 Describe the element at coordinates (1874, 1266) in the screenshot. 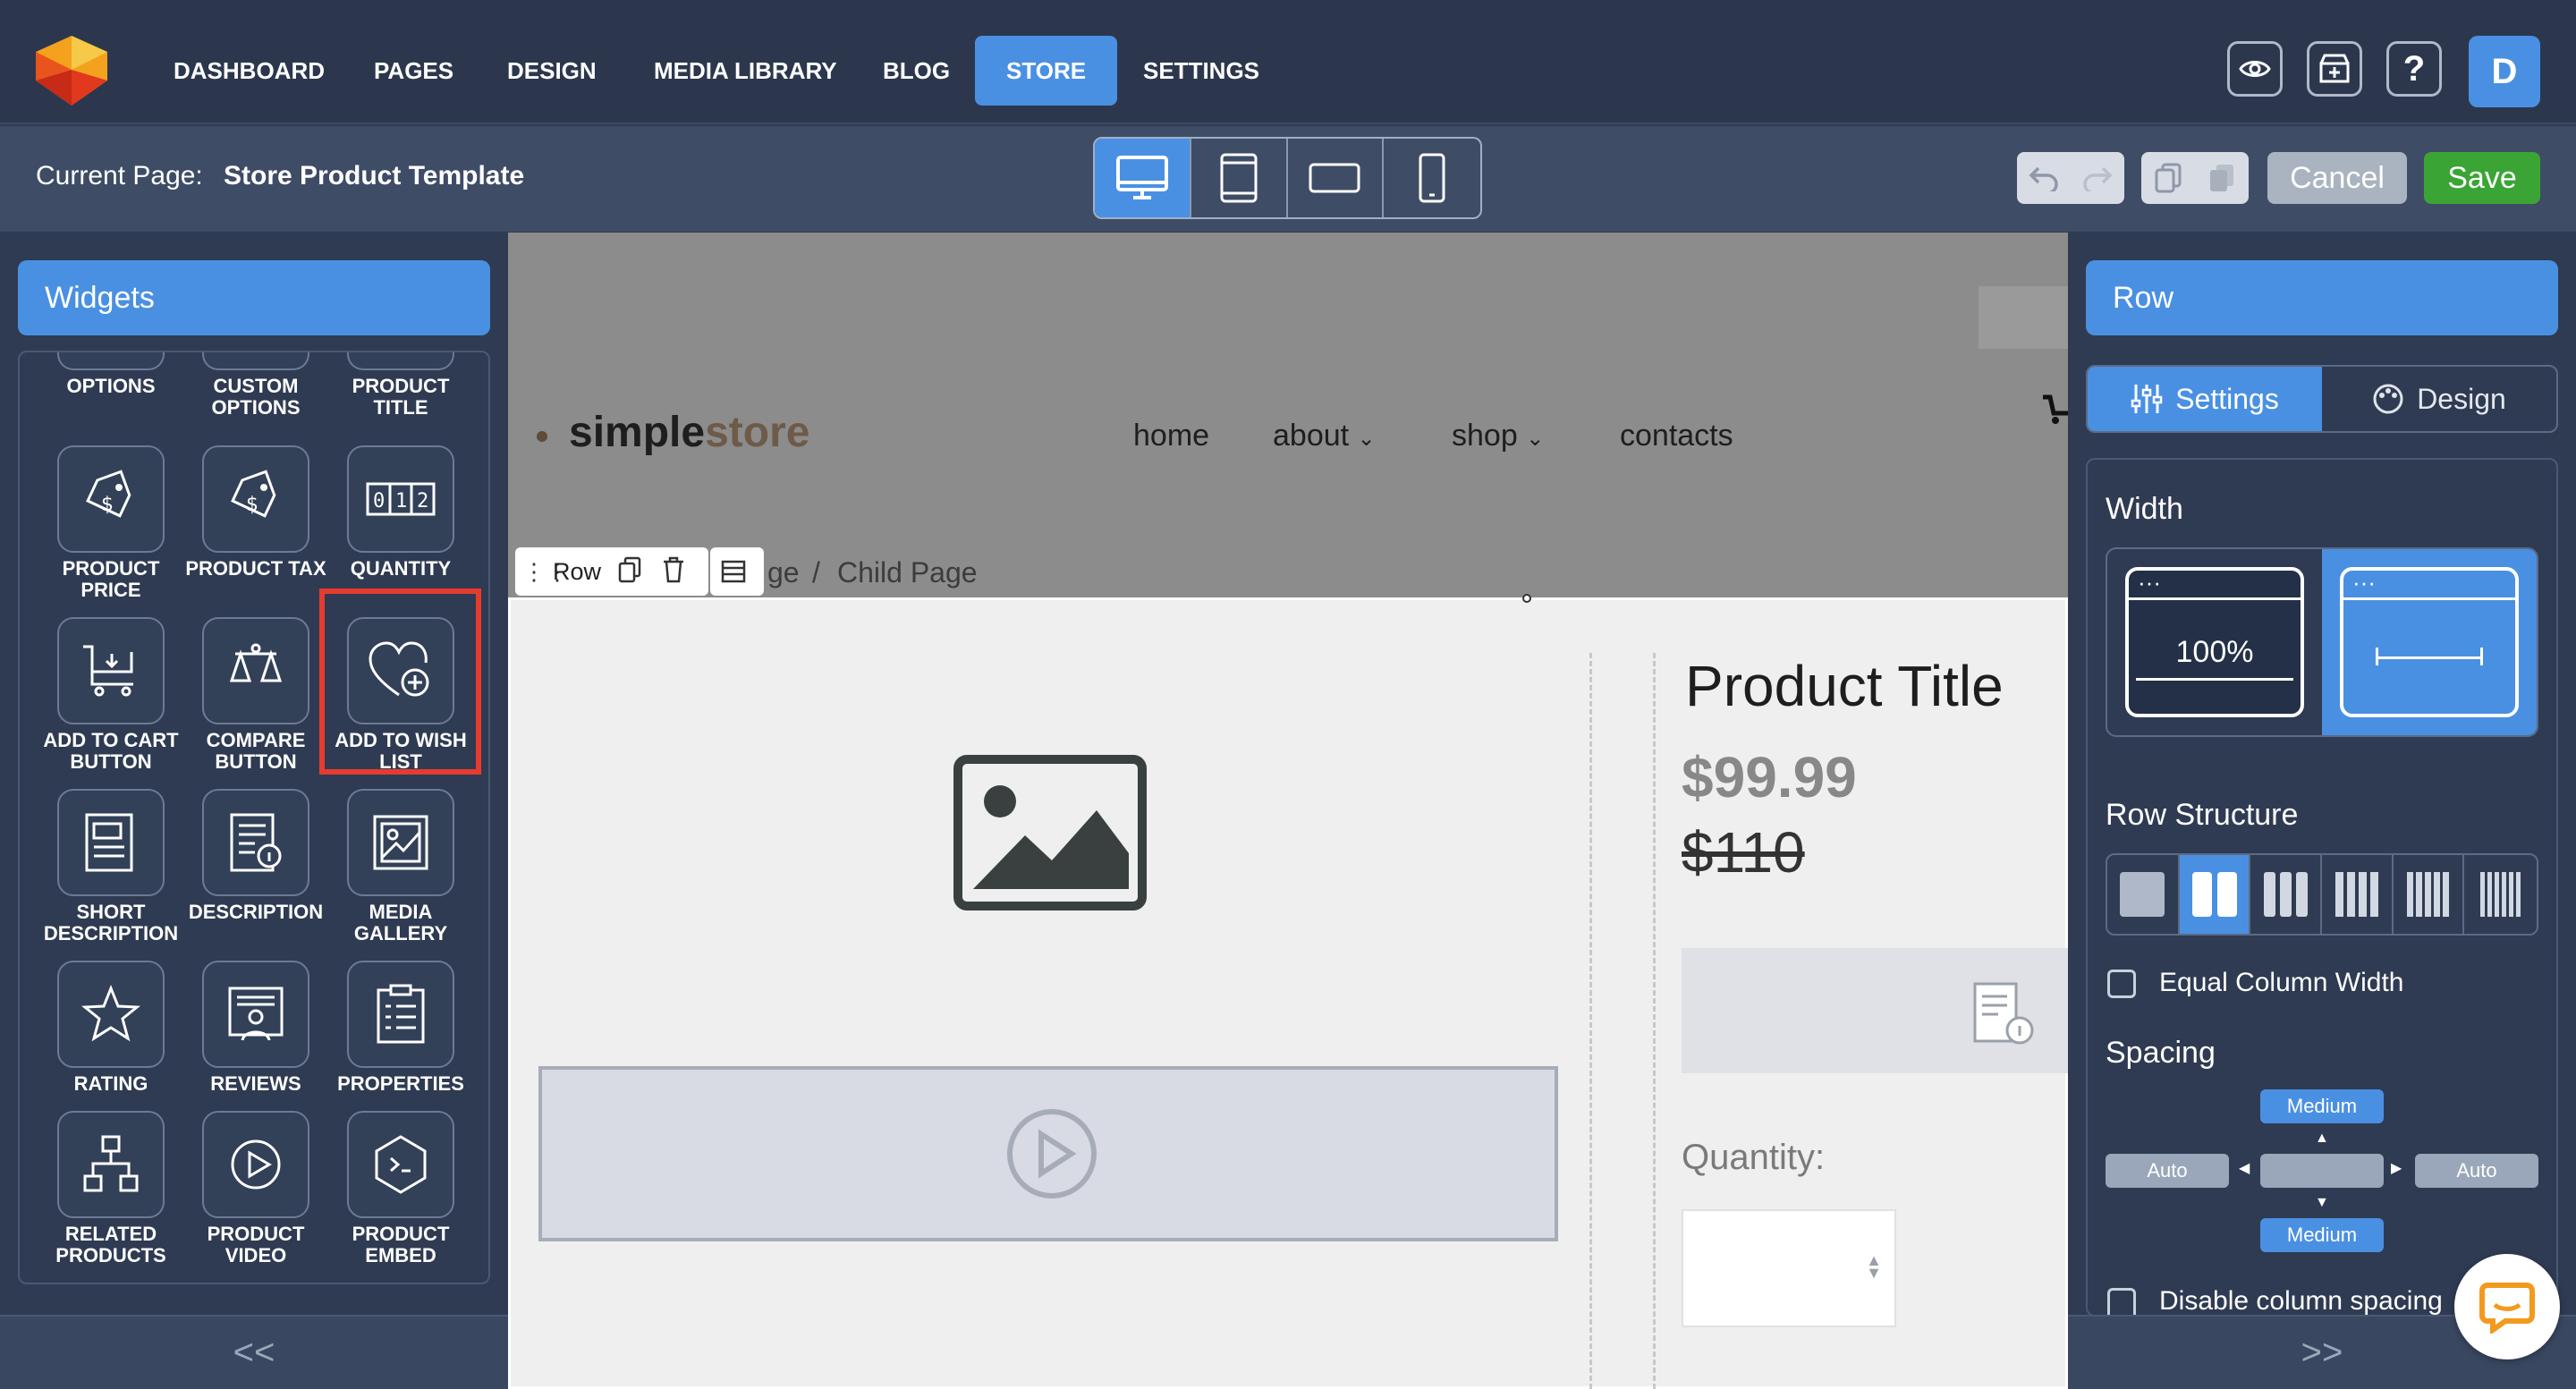

I see `quantity-stepper-icon: ▲ ▼` at that location.